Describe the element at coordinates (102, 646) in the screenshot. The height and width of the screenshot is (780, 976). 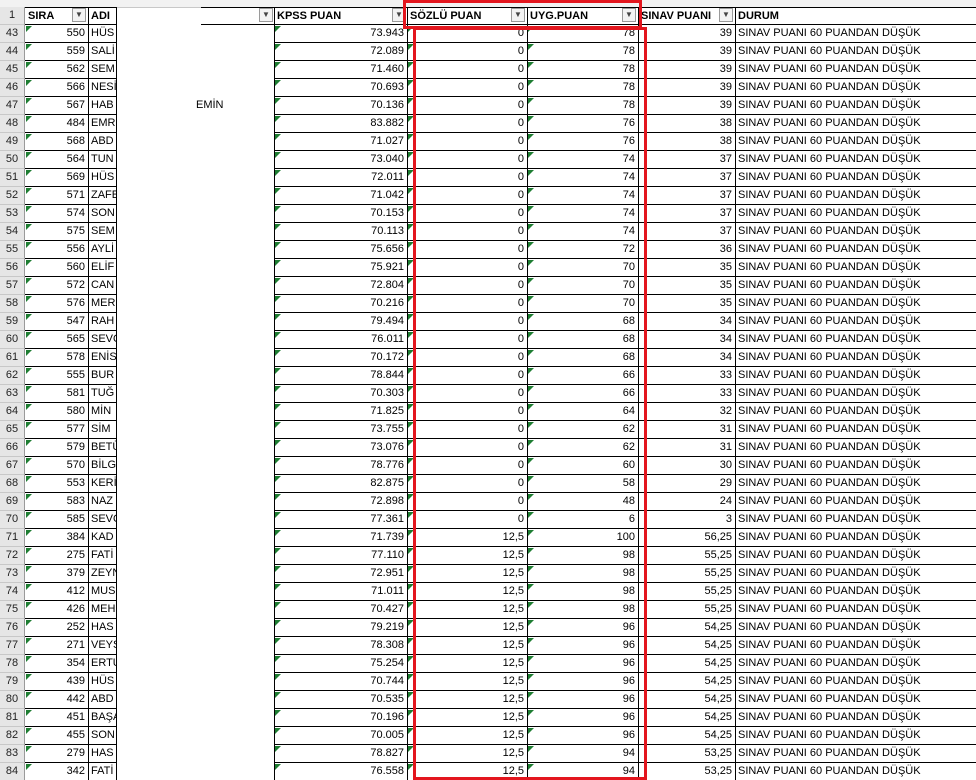
I see `cell-adi: VEYS` at that location.